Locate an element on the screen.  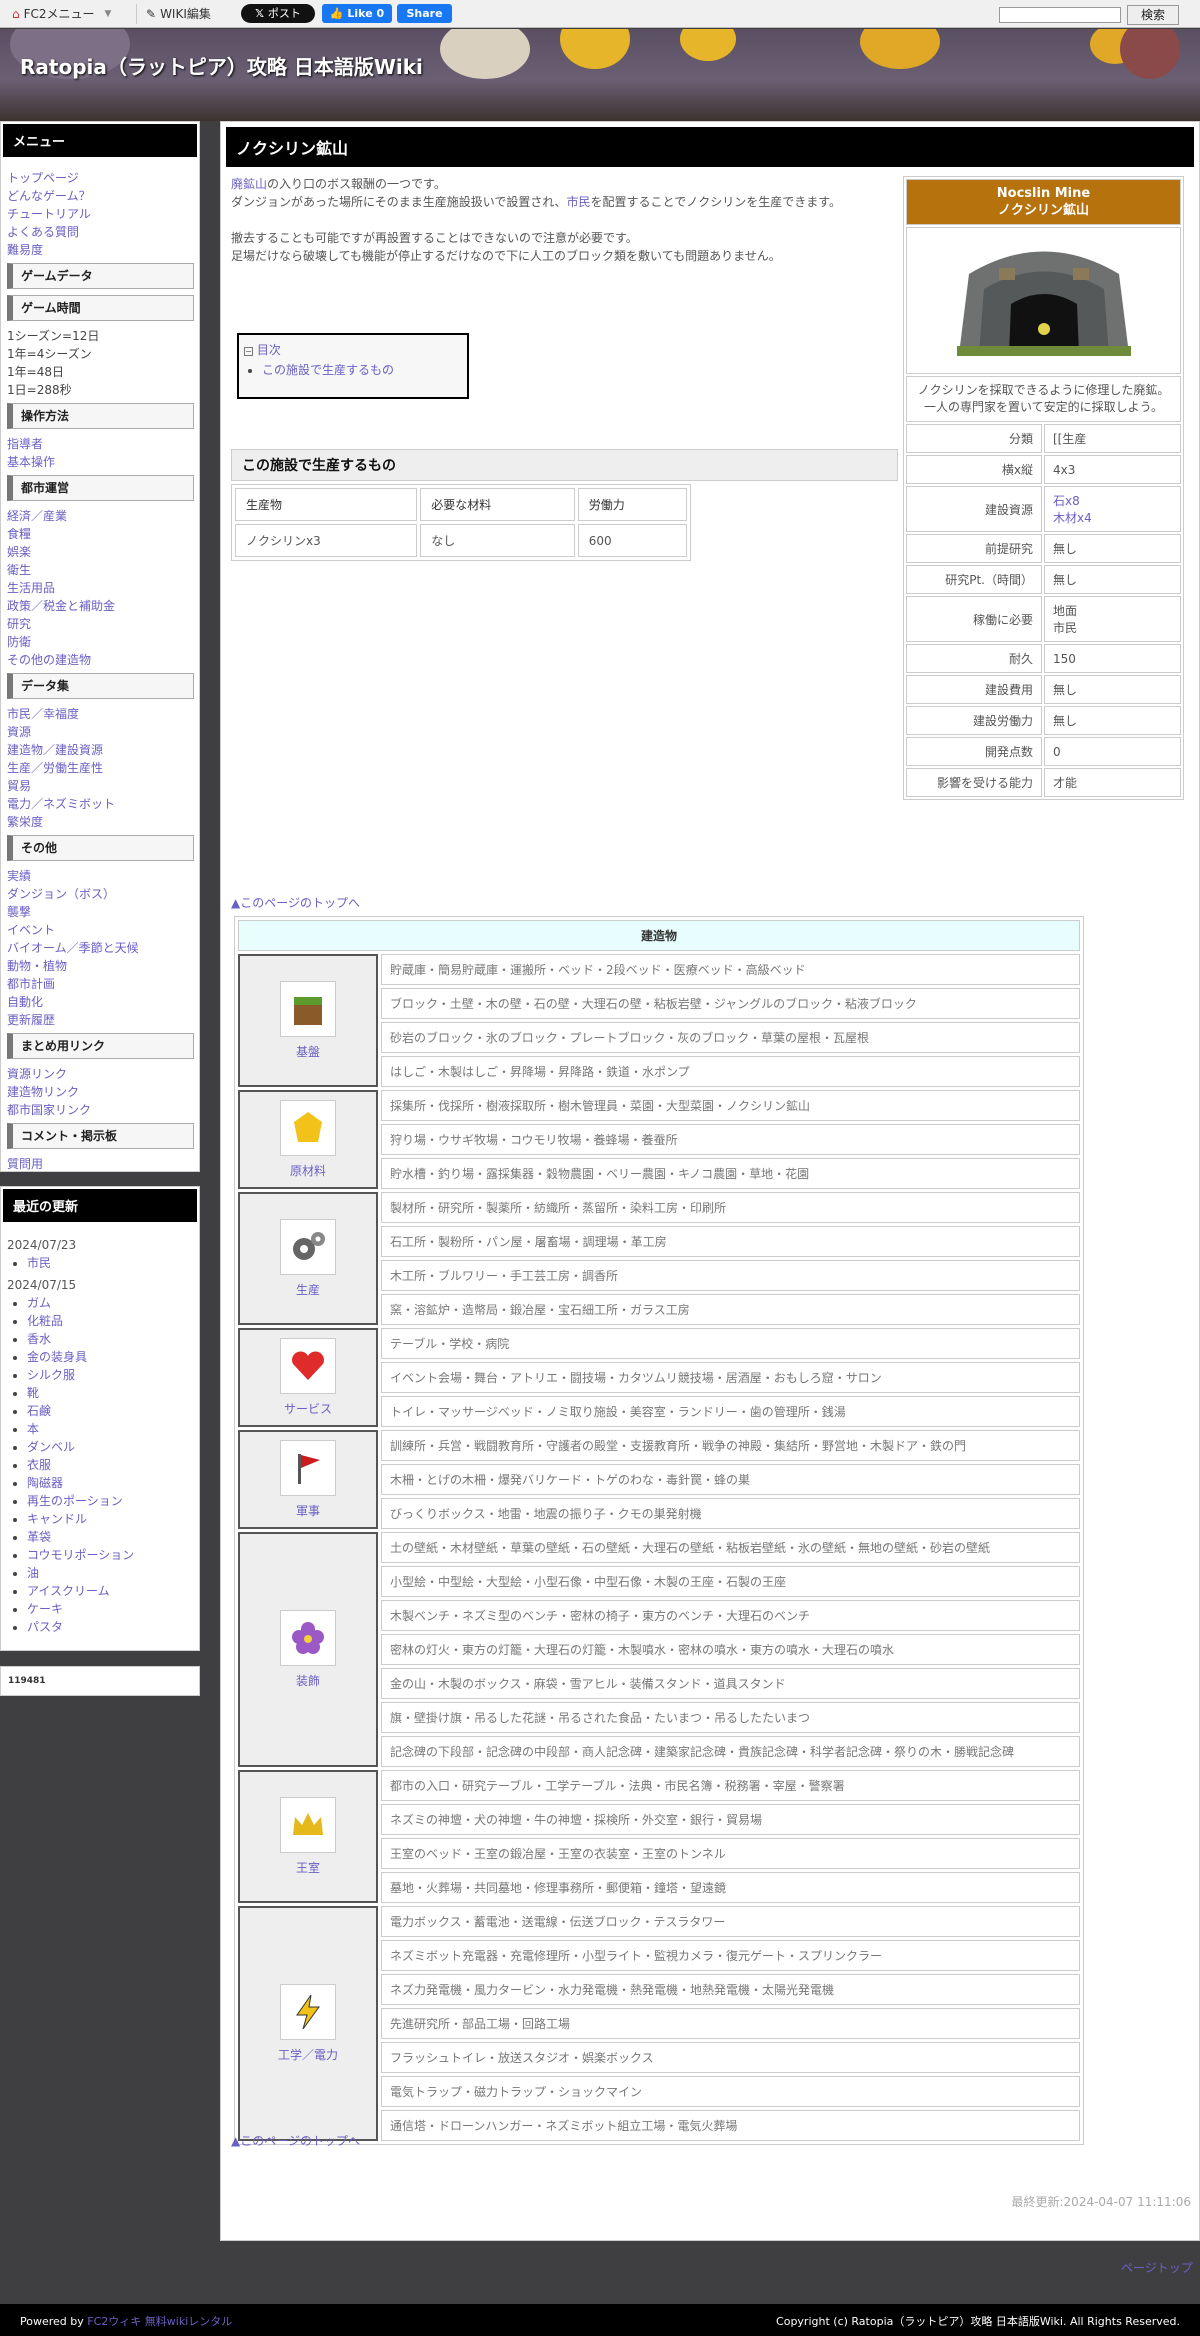
menu-link: 建造物リンク is located at coordinates (103, 1092).